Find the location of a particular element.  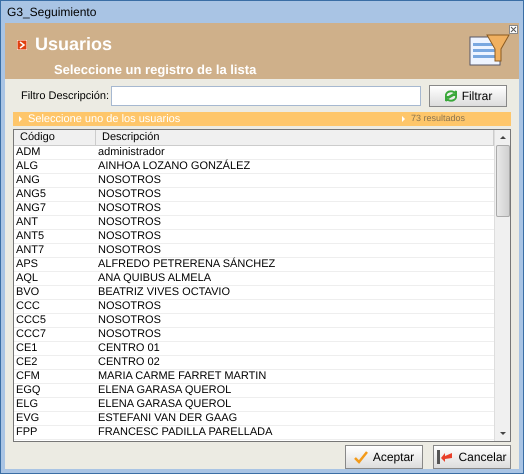

table-cell-text: ANA QUIBUS ALMELA is located at coordinates (154, 278).